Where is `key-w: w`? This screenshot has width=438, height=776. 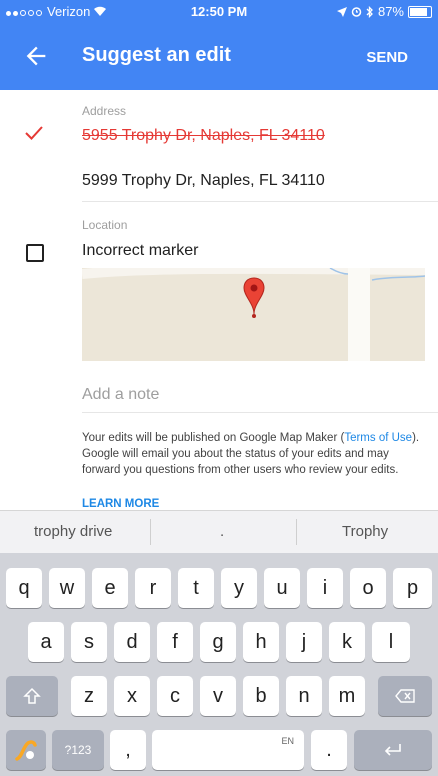
key-w: w is located at coordinates (67, 588).